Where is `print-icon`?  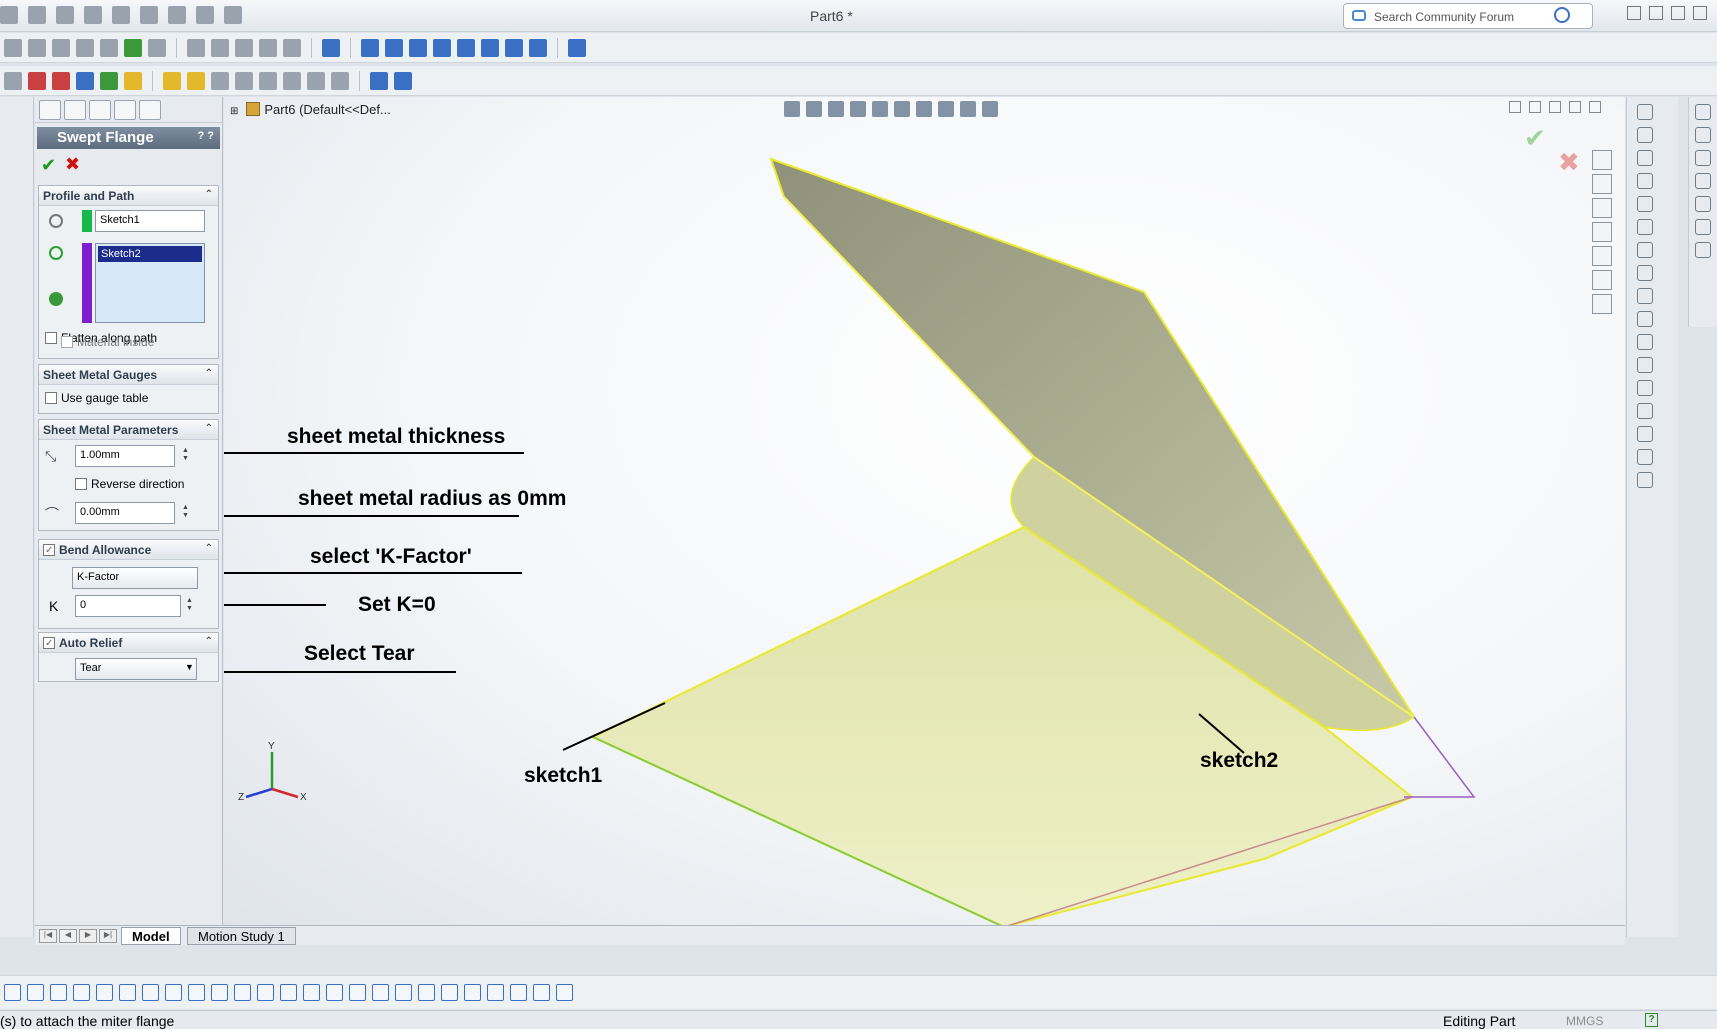 print-icon is located at coordinates (93, 15).